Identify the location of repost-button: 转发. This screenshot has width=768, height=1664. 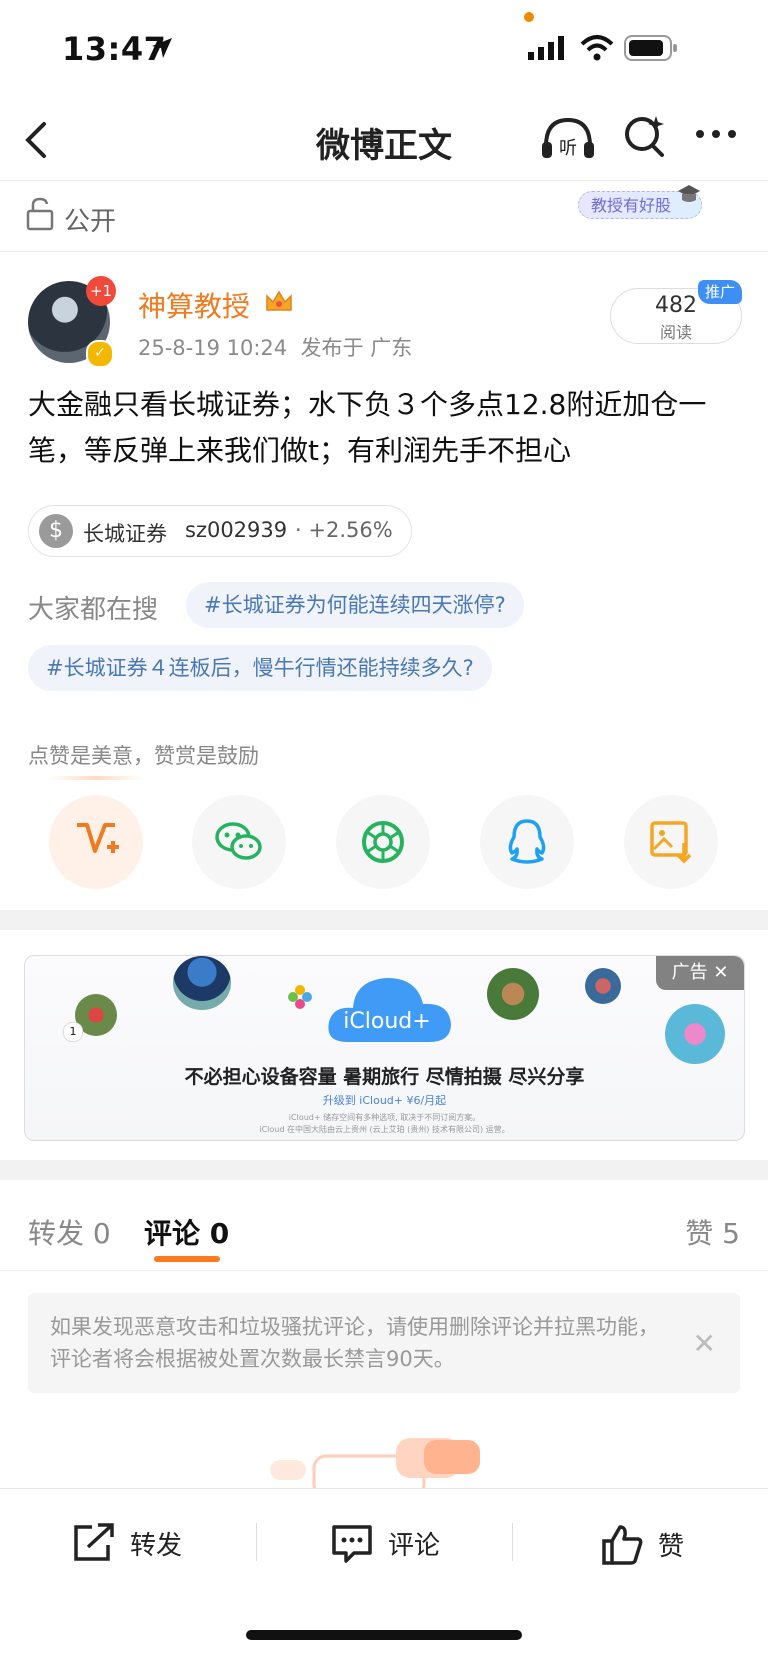
(127, 1543).